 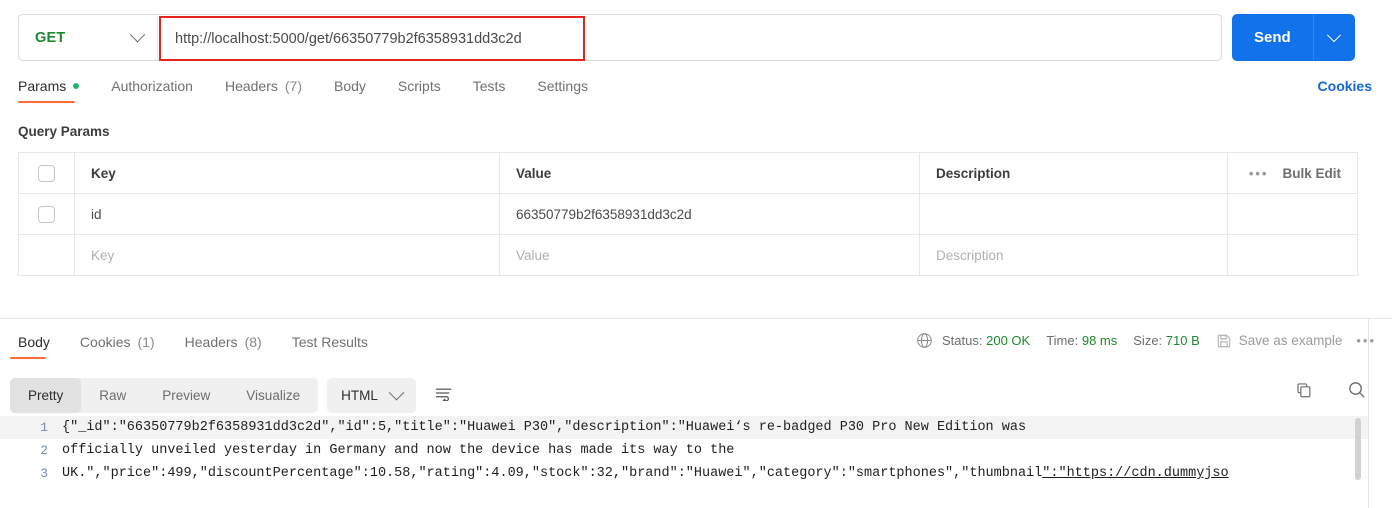 I want to click on request-tab-scripts: Scripts, so click(x=426, y=89).